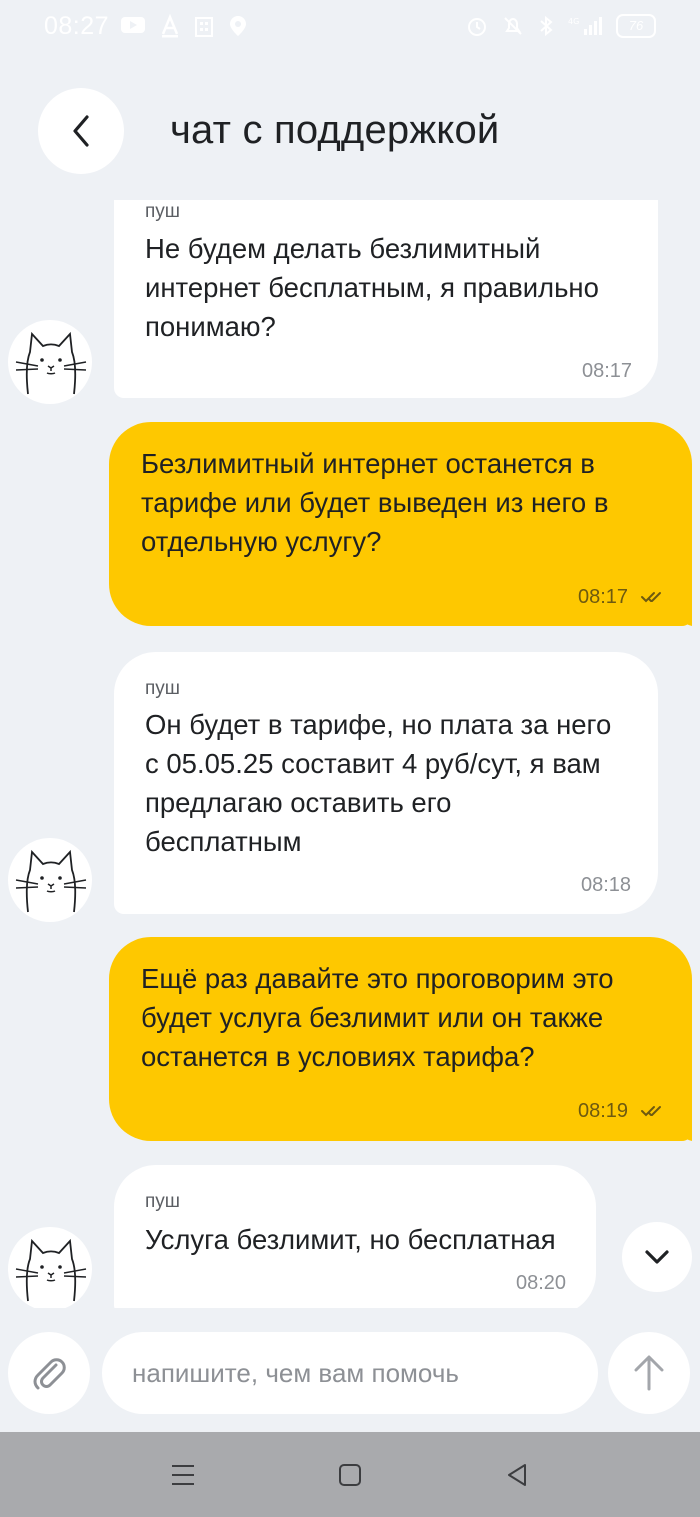 Image resolution: width=700 pixels, height=1517 pixels. I want to click on signal-icon: 4G, so click(585, 26).